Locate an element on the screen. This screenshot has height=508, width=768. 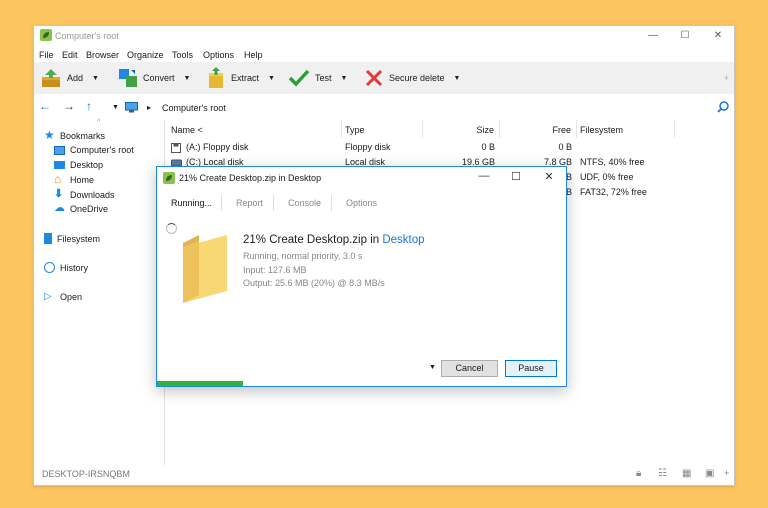
lock-icon: 🔒︎ is located at coordinates (638, 473).